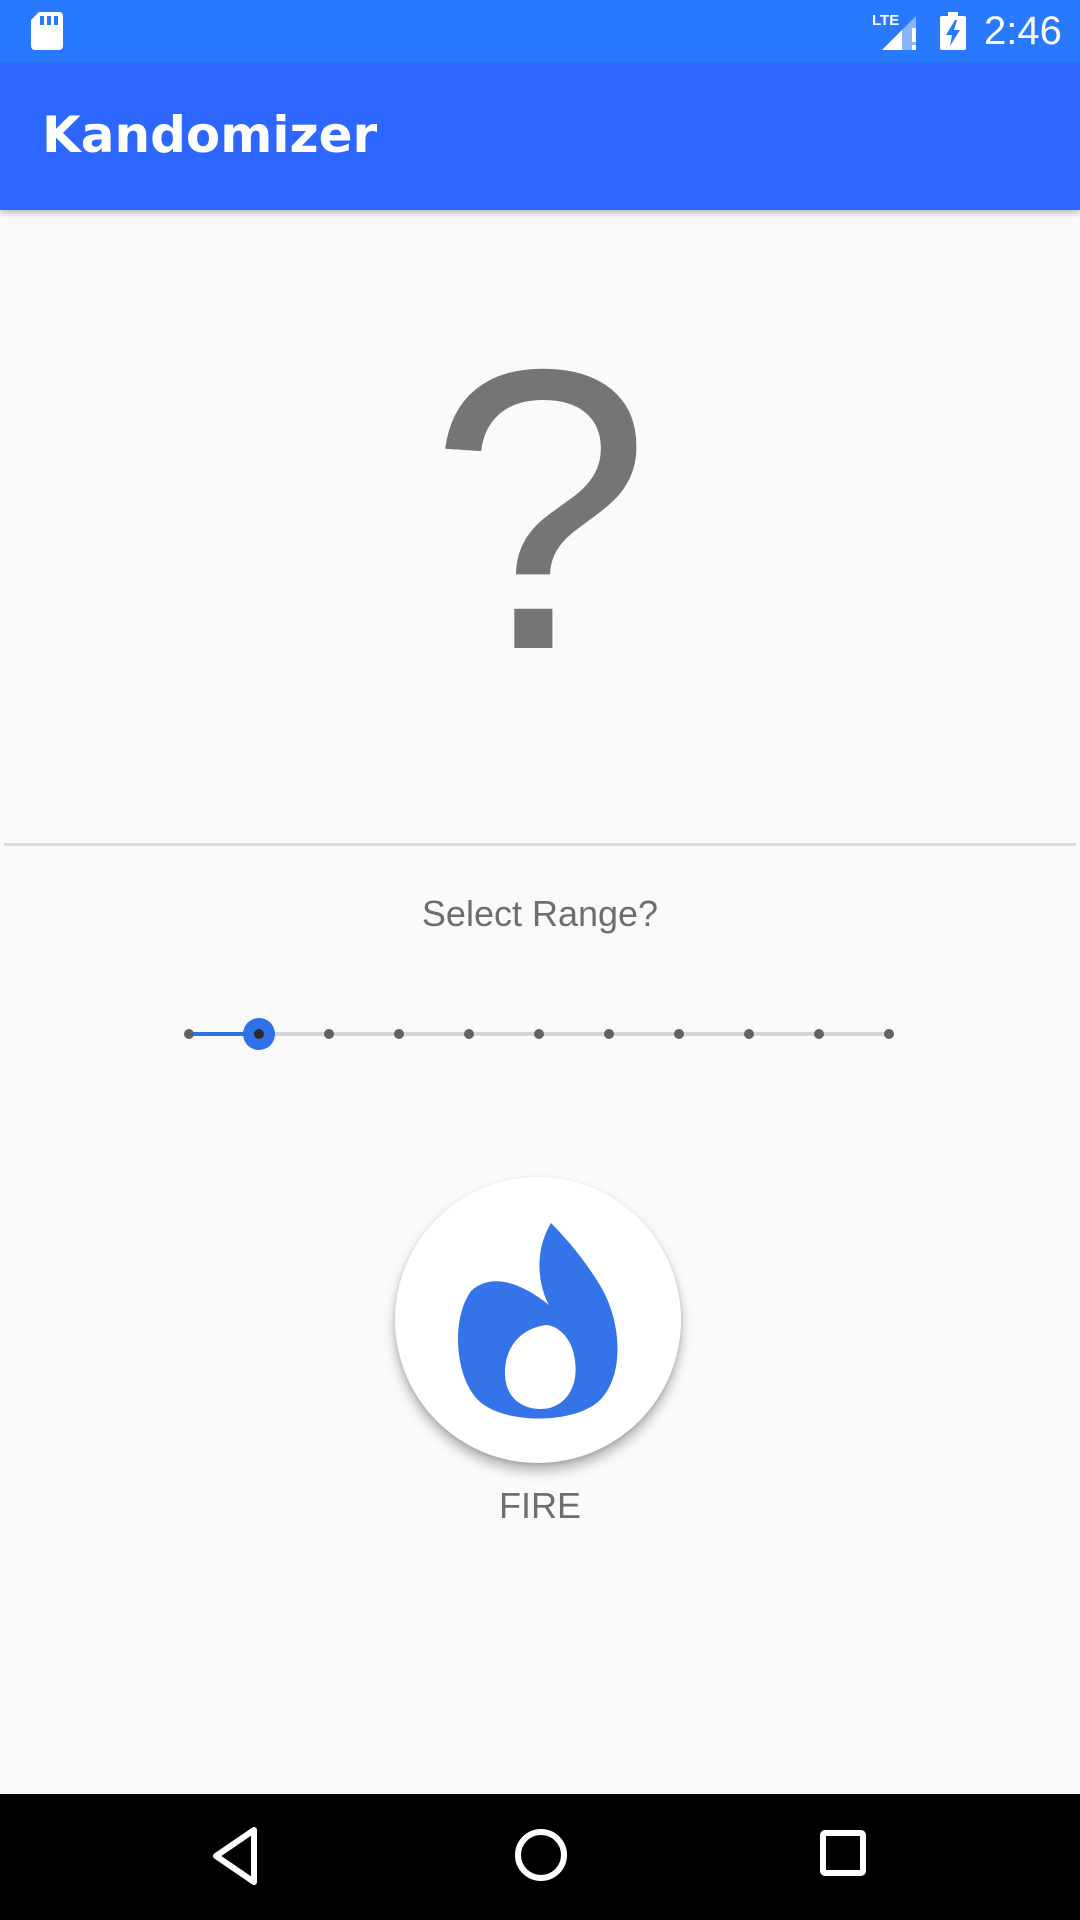 This screenshot has height=1920, width=1080. Describe the element at coordinates (540, 844) in the screenshot. I see `divider` at that location.